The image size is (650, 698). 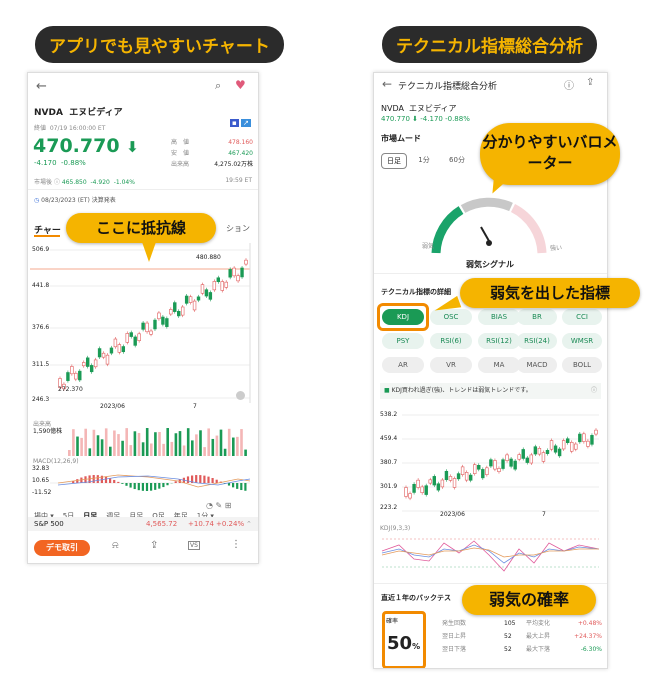 I want to click on compare-icon: VS, so click(x=194, y=545).